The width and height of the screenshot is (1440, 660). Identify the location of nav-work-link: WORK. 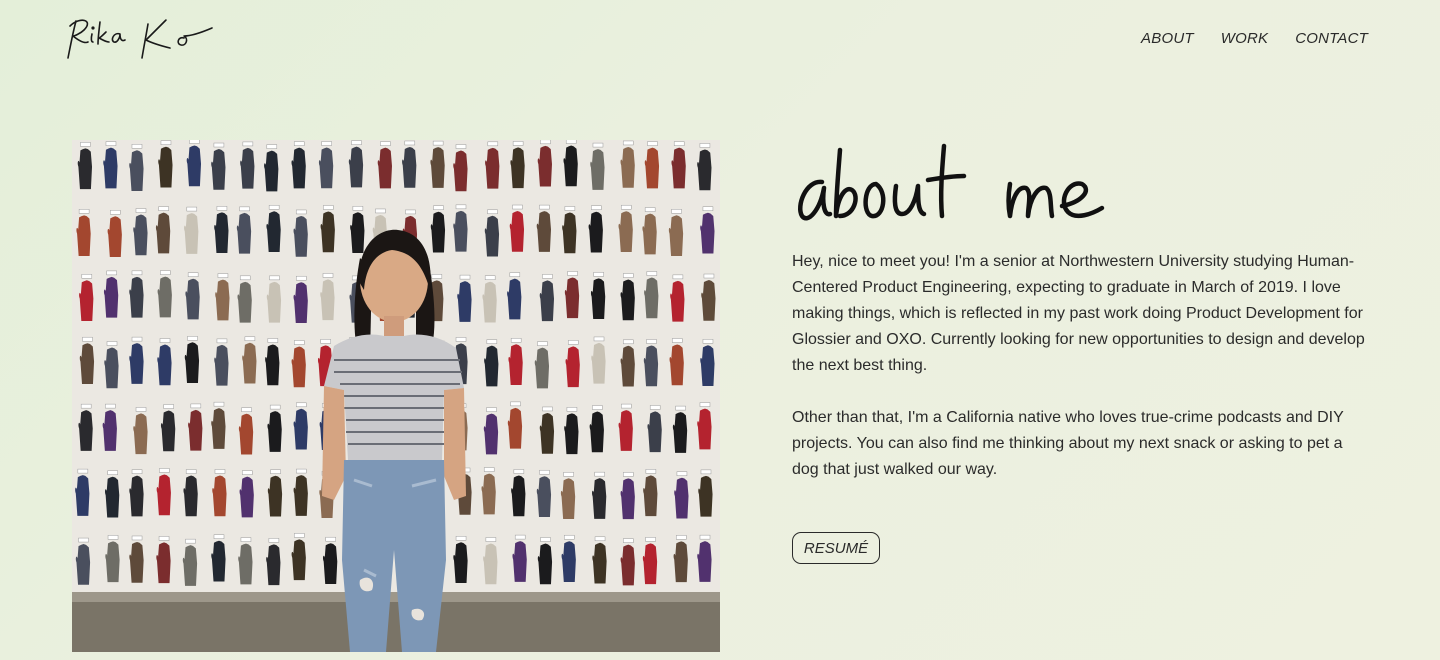
(1244, 38).